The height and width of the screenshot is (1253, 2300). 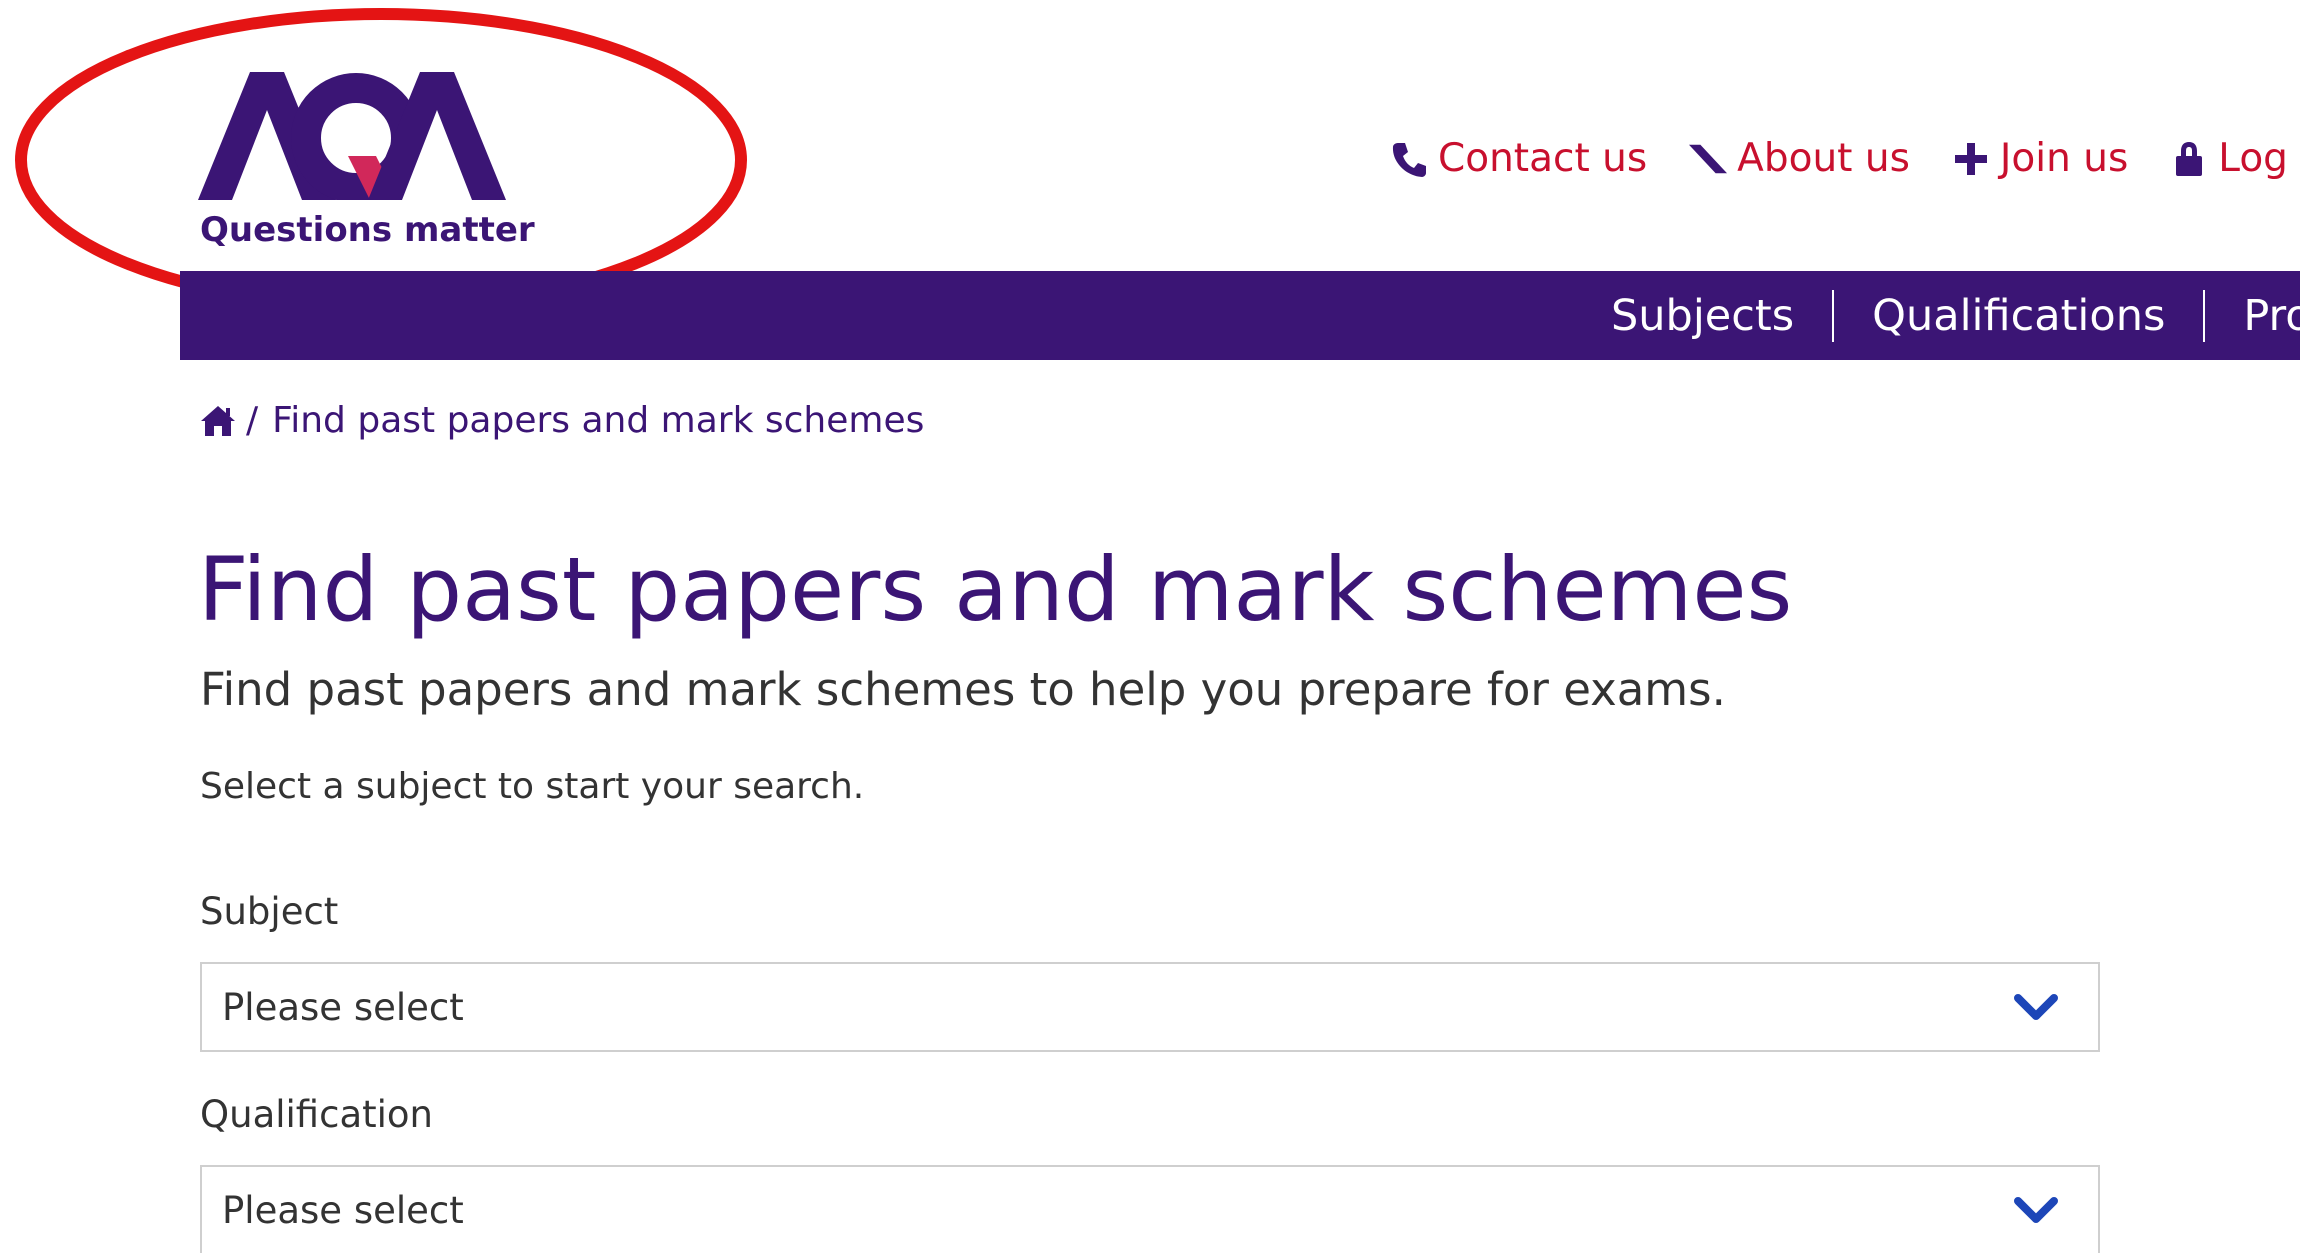 I want to click on aqa-logo: Questions matter, so click(x=366, y=162).